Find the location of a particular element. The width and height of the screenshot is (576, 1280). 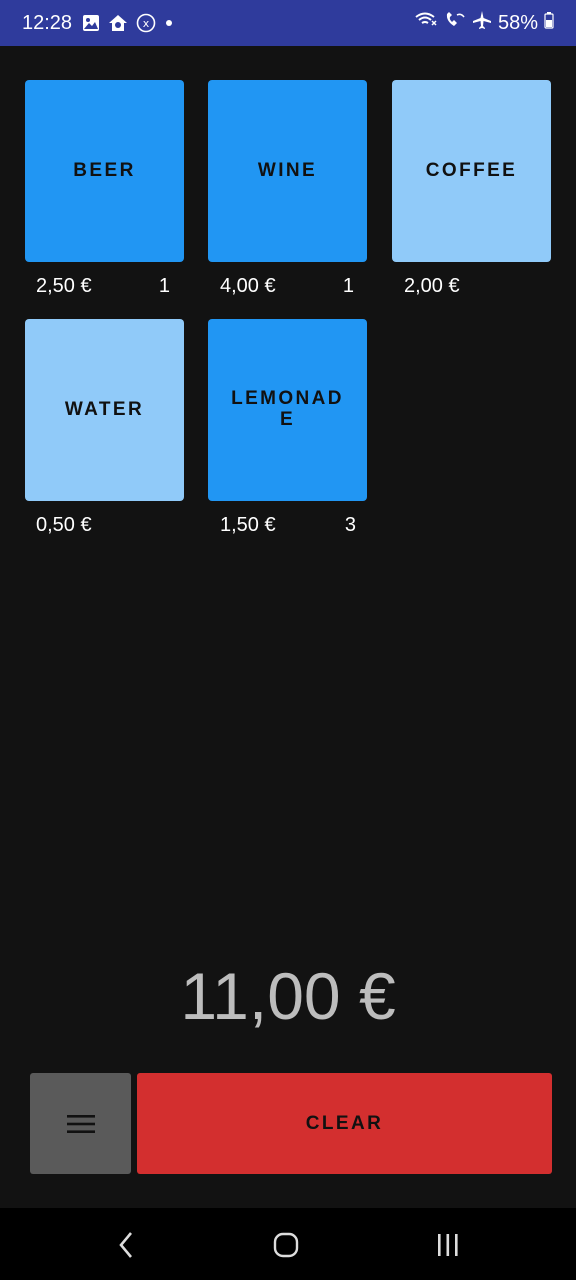

clear-button-label: CLEAR is located at coordinates (344, 1123).